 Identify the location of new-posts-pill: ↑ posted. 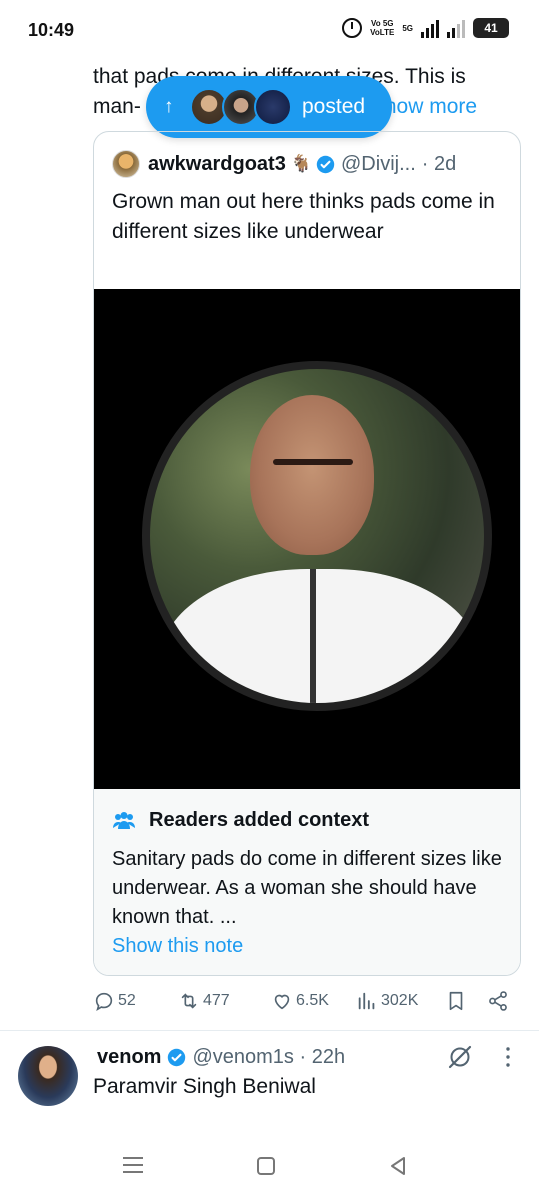
(269, 107).